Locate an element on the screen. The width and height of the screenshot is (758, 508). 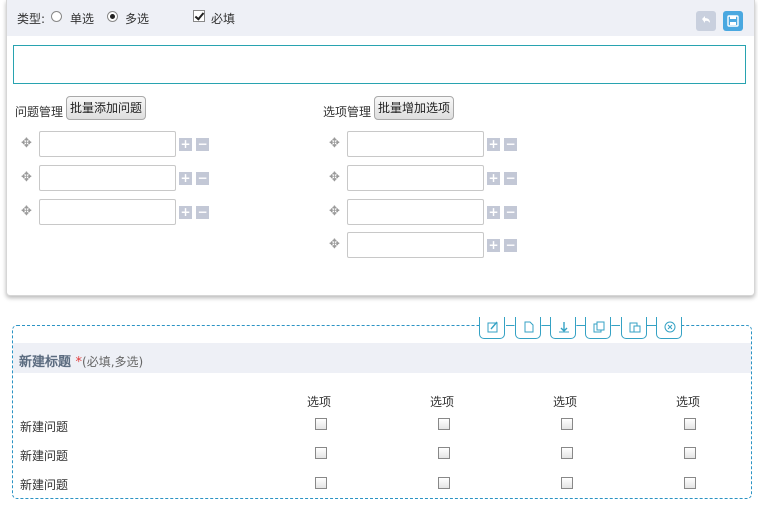
paste-button is located at coordinates (634, 328).